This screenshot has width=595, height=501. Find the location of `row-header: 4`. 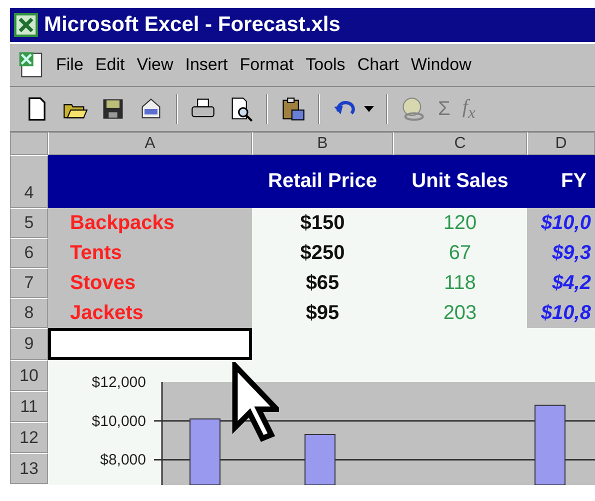

row-header: 4 is located at coordinates (29, 181).